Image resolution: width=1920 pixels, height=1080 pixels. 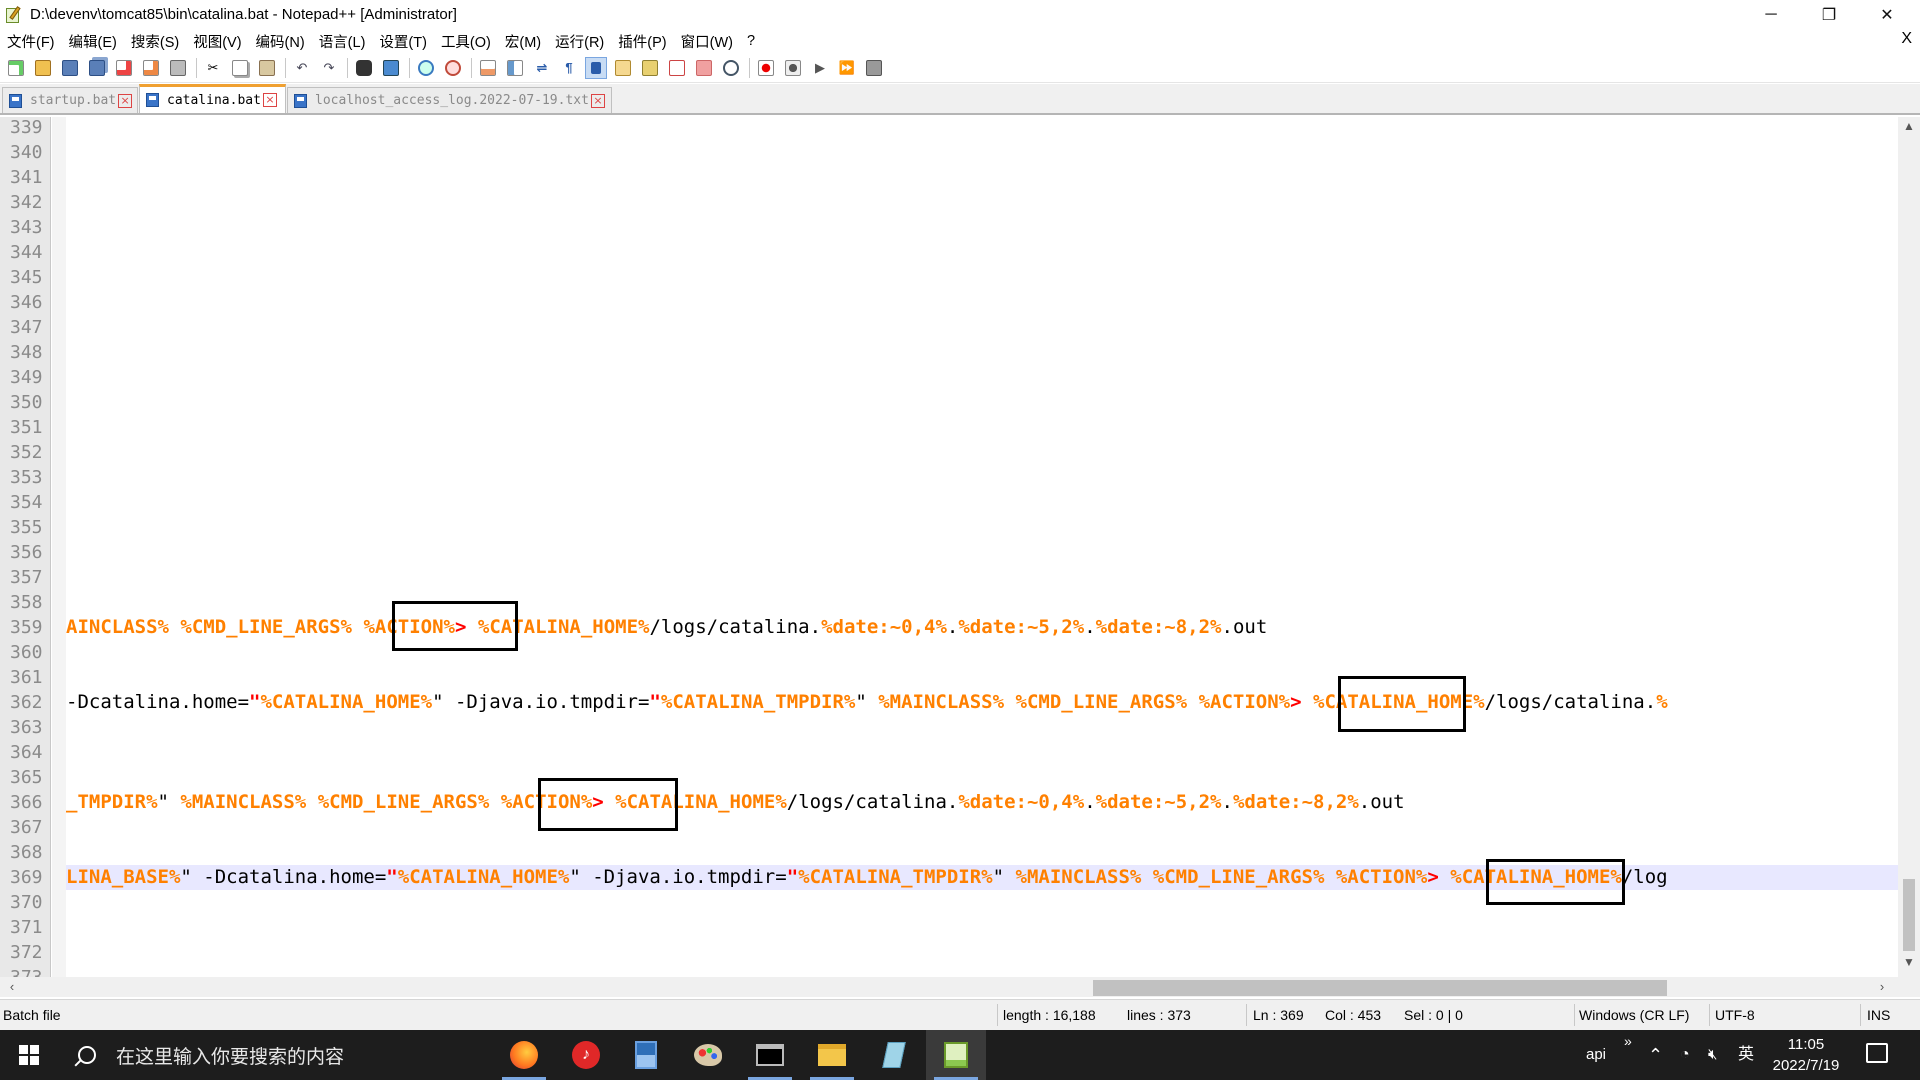 What do you see at coordinates (155, 41) in the screenshot?
I see `menu-search: 搜索(S)` at bounding box center [155, 41].